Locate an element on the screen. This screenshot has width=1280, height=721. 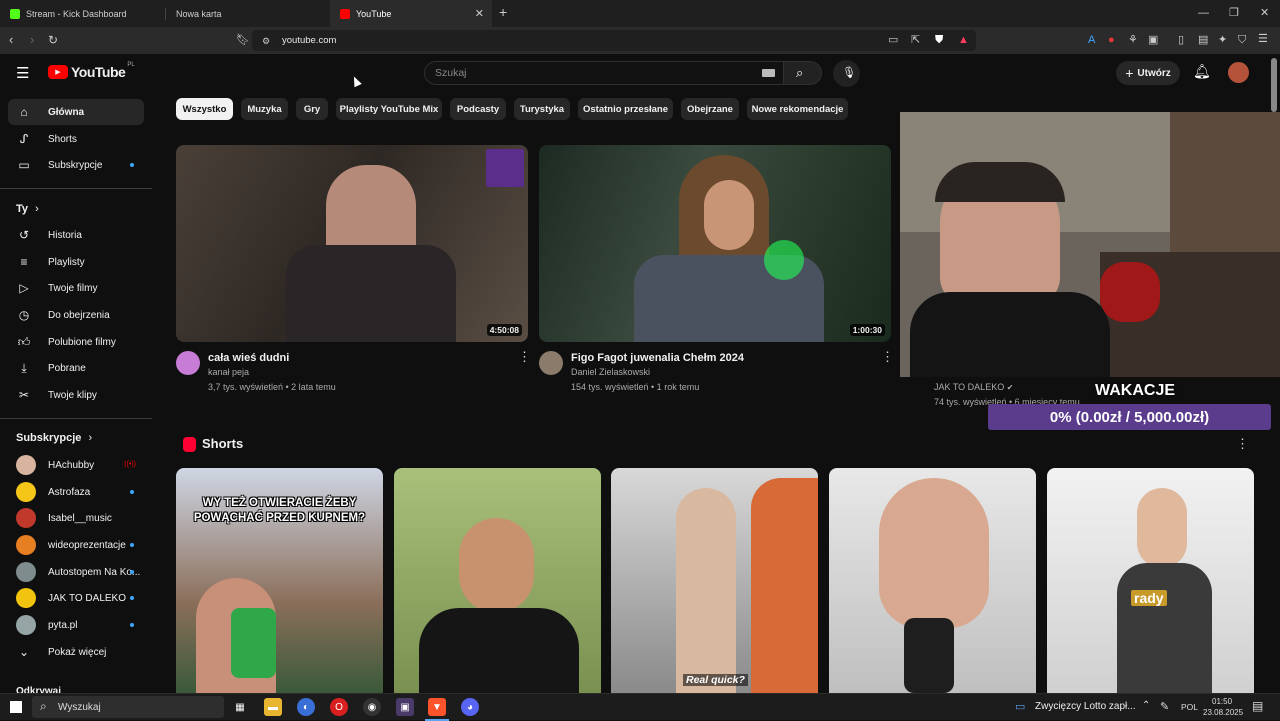
chip-travel: Turystyka is located at coordinates (542, 109).